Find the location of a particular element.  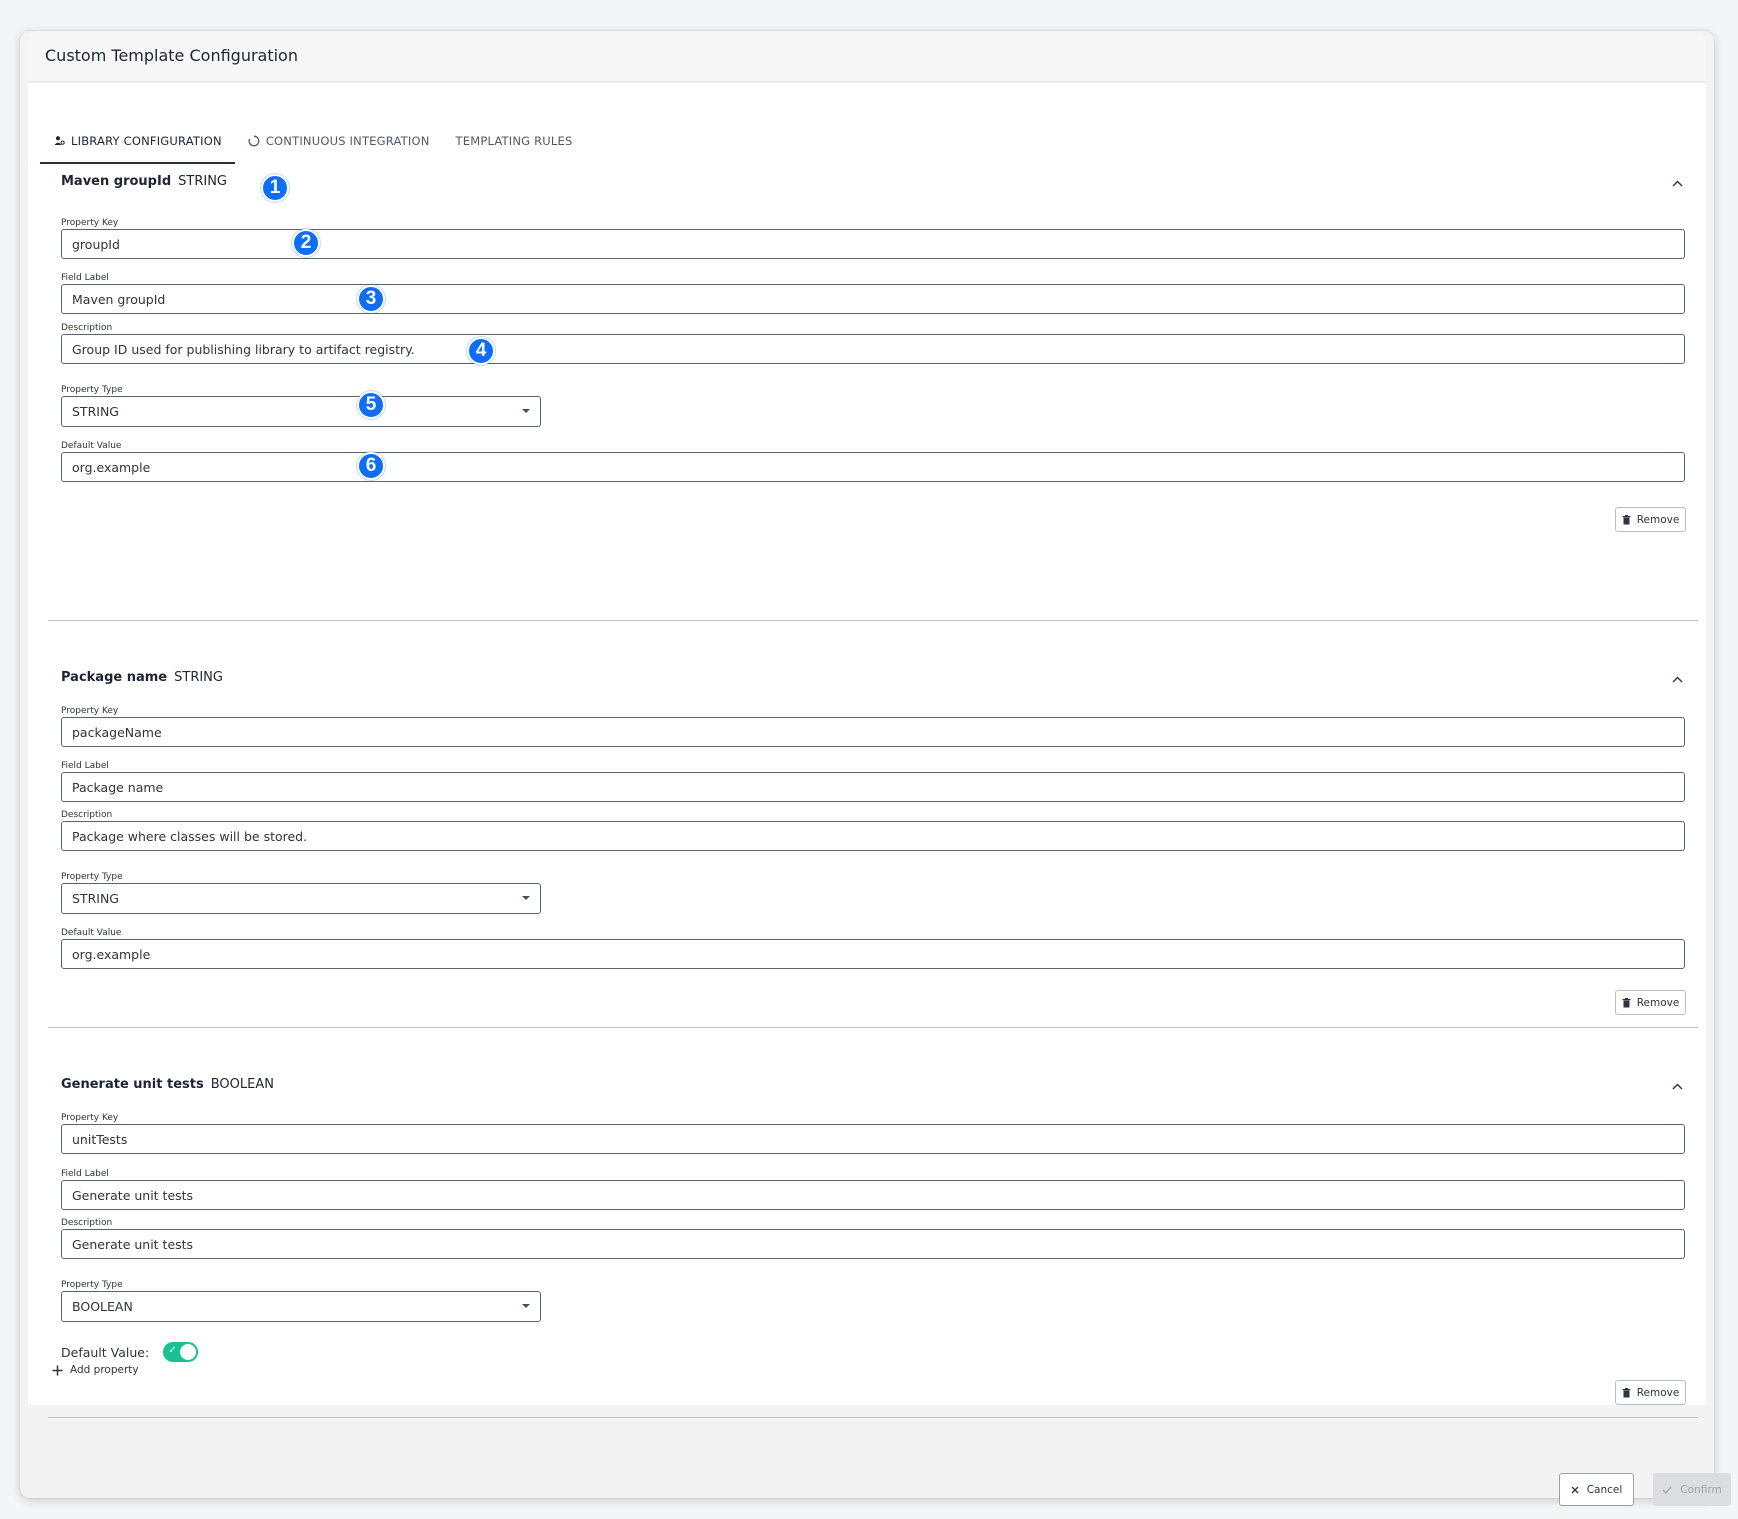

annotation-badge-2: 2 is located at coordinates (306, 243).